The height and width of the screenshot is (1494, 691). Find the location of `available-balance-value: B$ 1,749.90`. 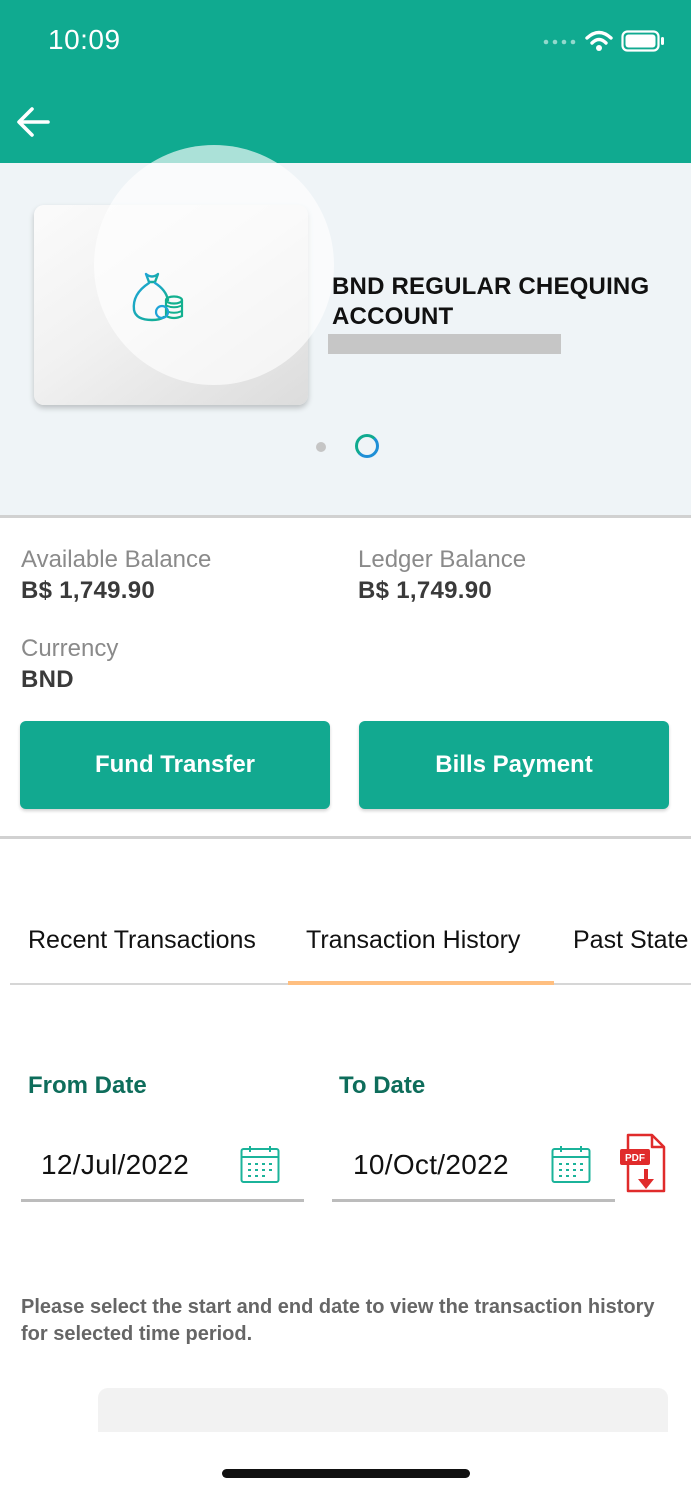

available-balance-value: B$ 1,749.90 is located at coordinates (88, 590).